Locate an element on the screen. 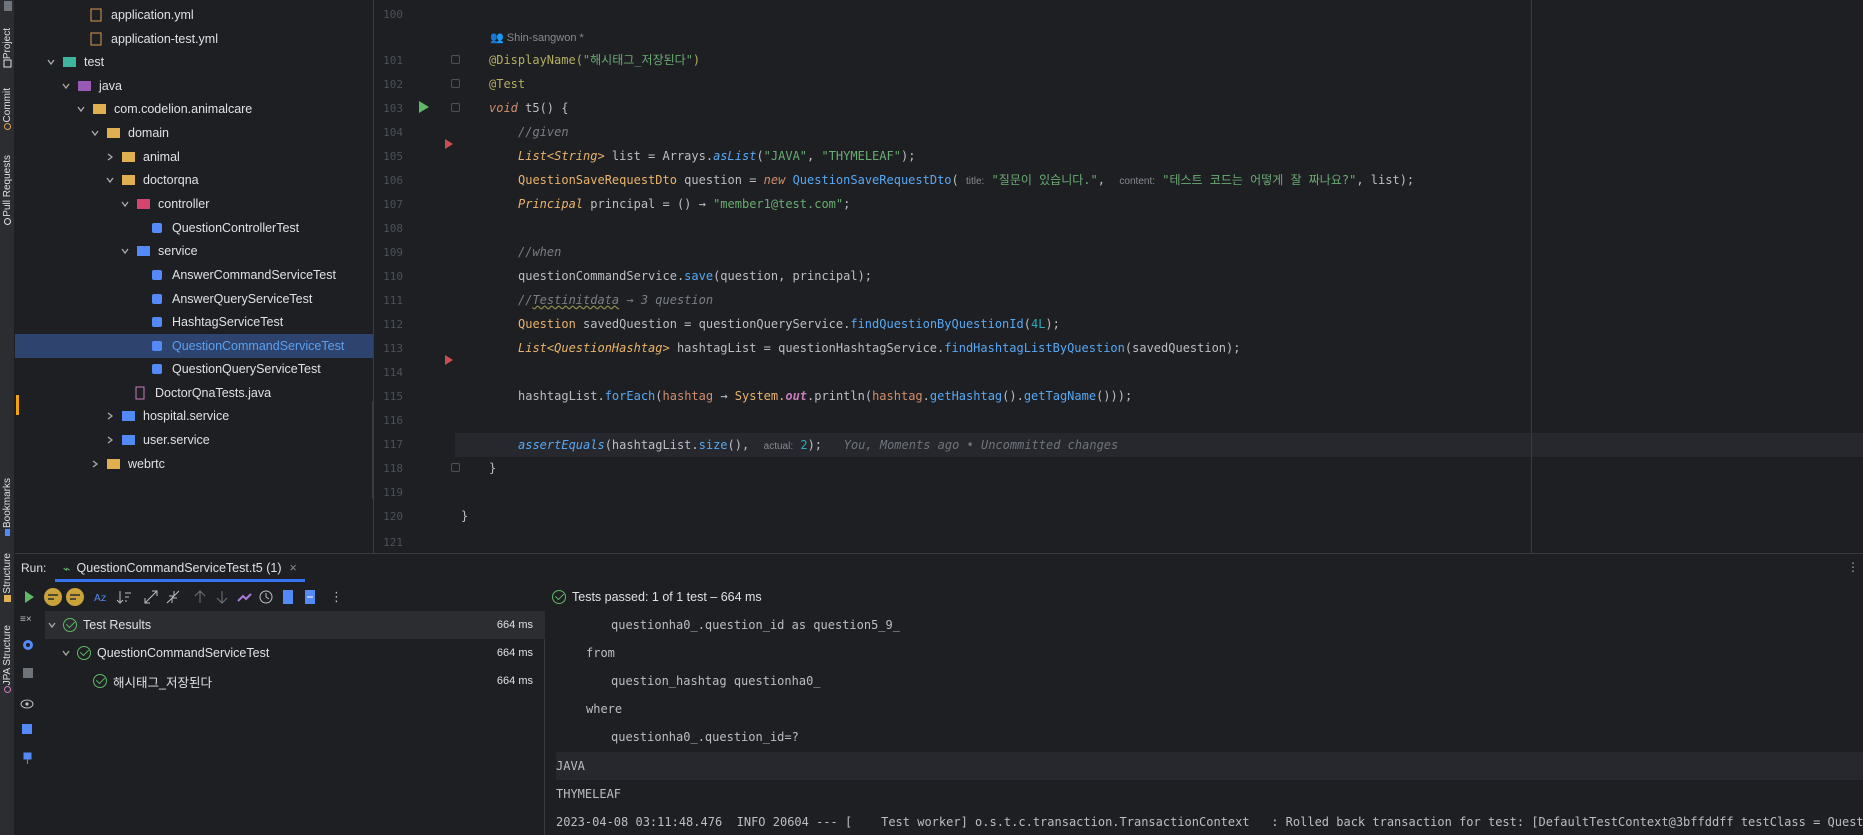 The image size is (1863, 835). tree-item-application-yml: application.yml is located at coordinates (194, 15).